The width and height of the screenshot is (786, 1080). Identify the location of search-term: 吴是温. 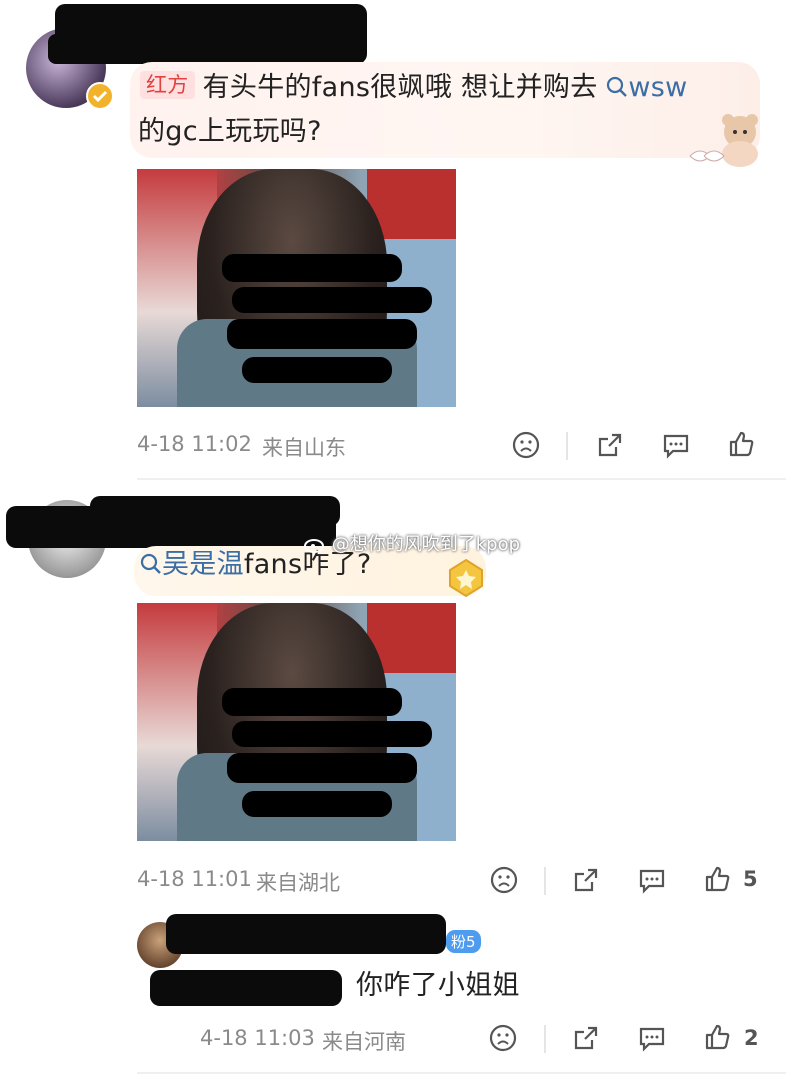
(203, 564).